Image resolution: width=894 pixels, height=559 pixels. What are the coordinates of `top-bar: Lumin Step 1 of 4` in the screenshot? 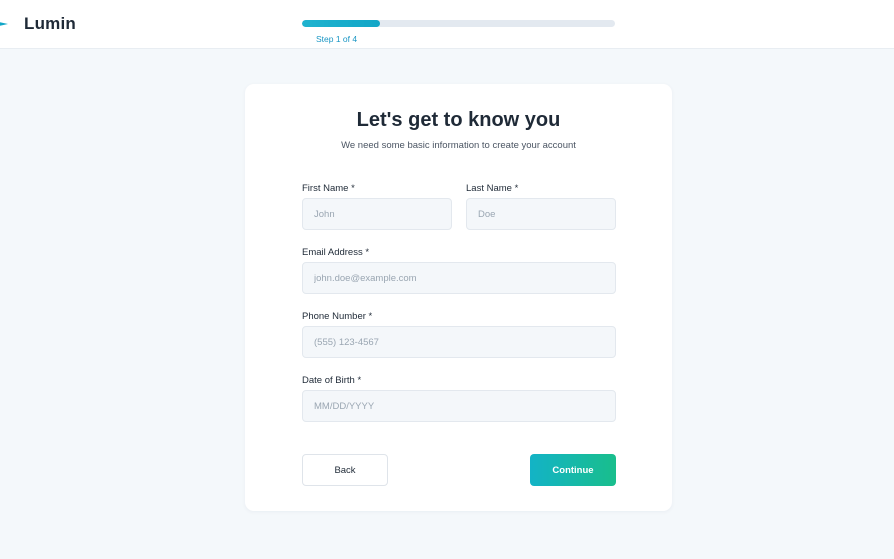 It's located at (447, 24).